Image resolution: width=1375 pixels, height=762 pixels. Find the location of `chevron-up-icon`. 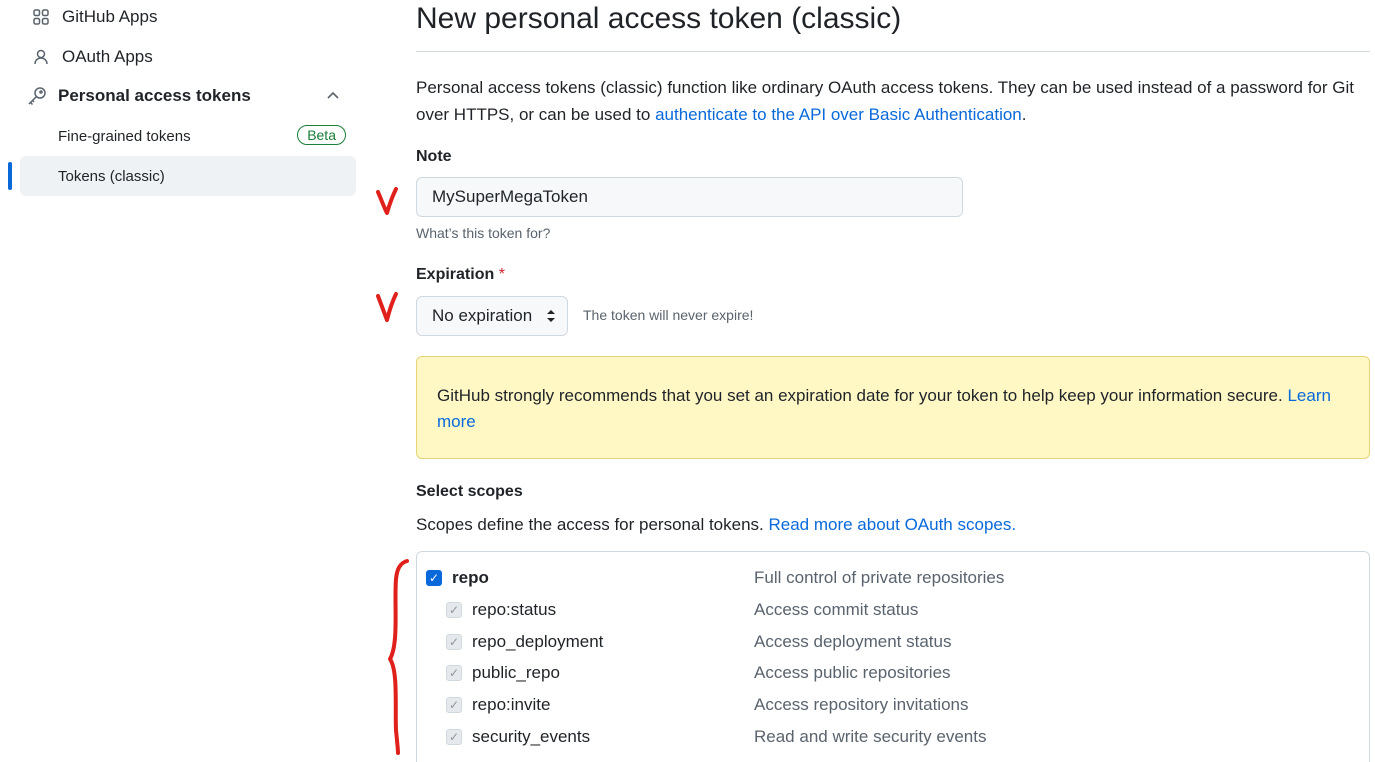

chevron-up-icon is located at coordinates (333, 95).